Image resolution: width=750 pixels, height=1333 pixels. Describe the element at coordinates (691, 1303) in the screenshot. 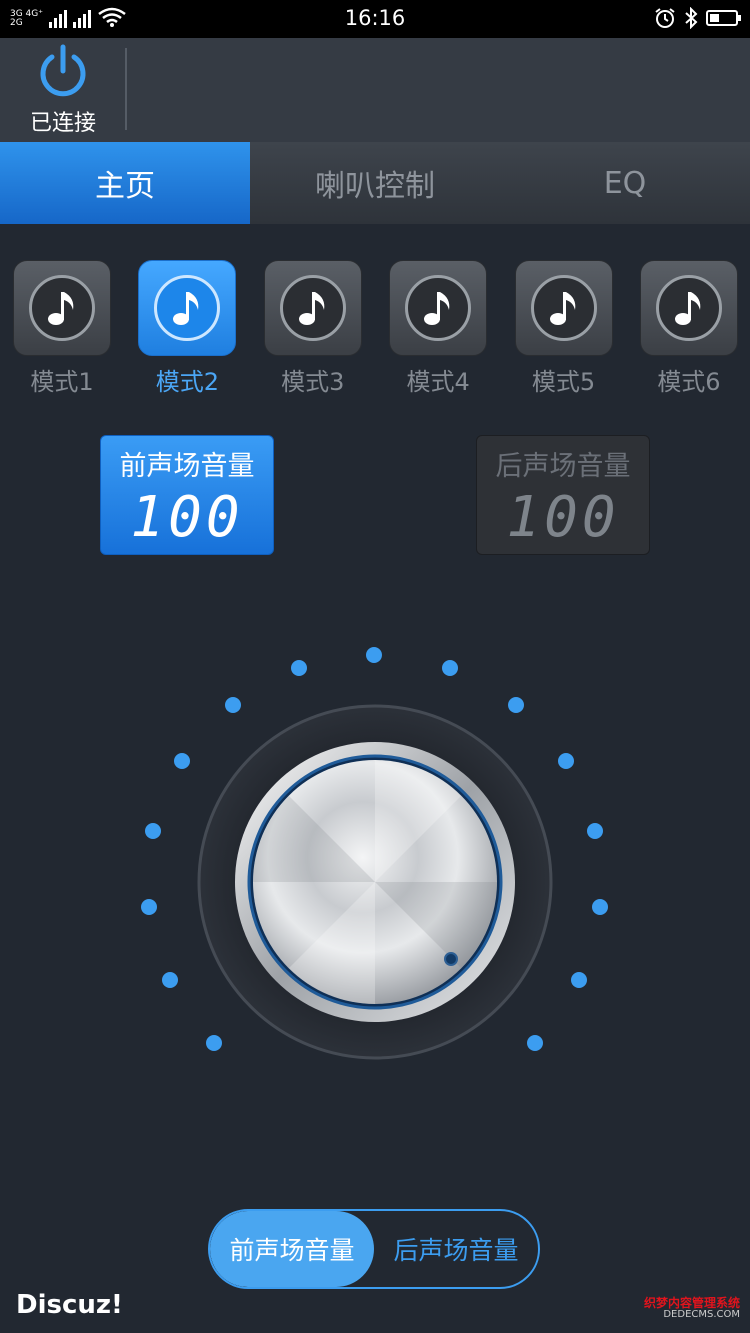

I see `watermark-line1: 织梦内容管理系统` at that location.